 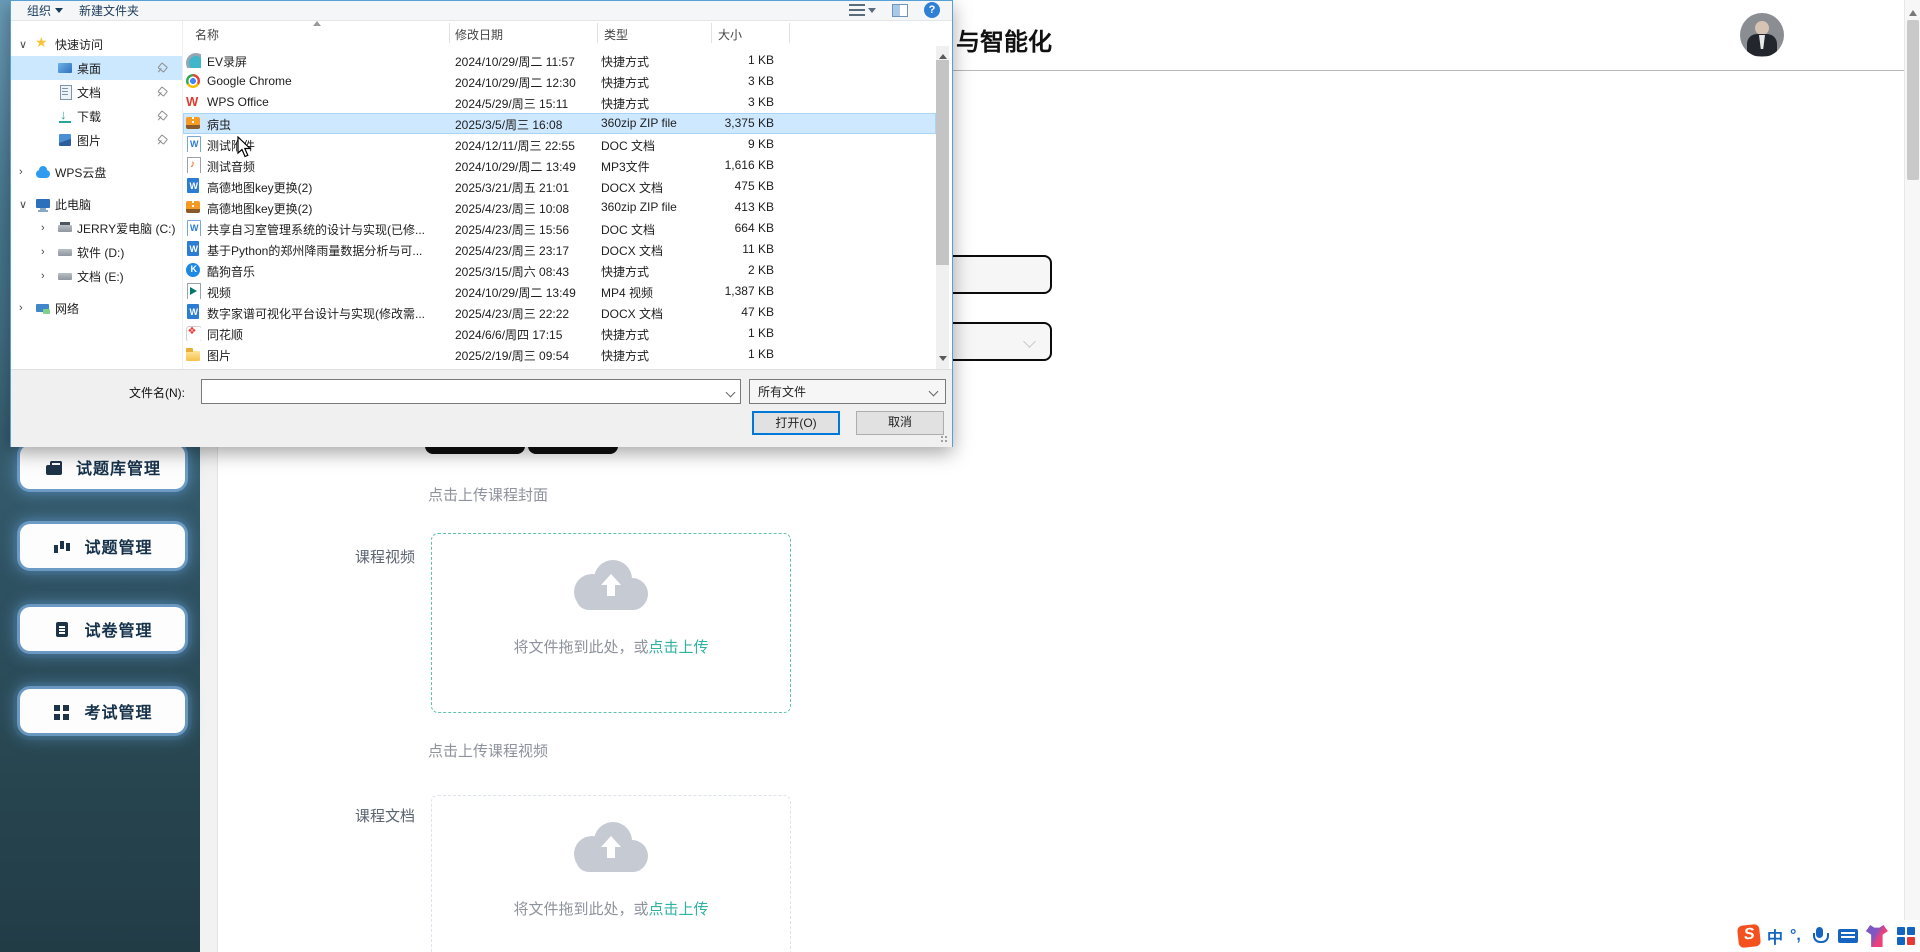 I want to click on sidebar-item: 考试管理, so click(x=102, y=711).